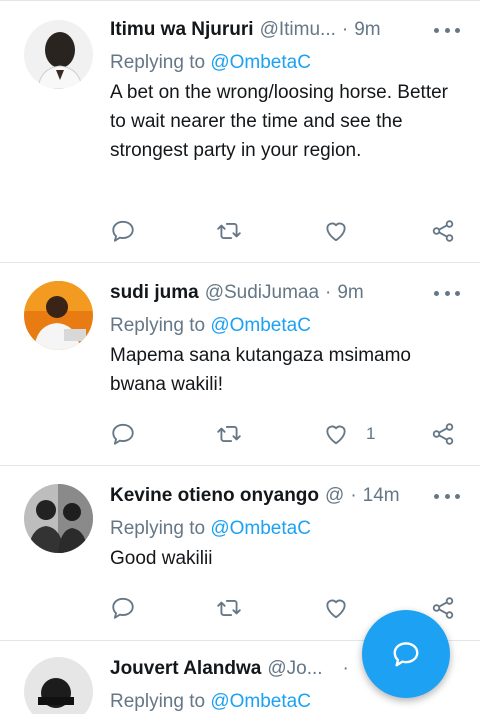  Describe the element at coordinates (371, 433) in the screenshot. I see `like-count: 1` at that location.